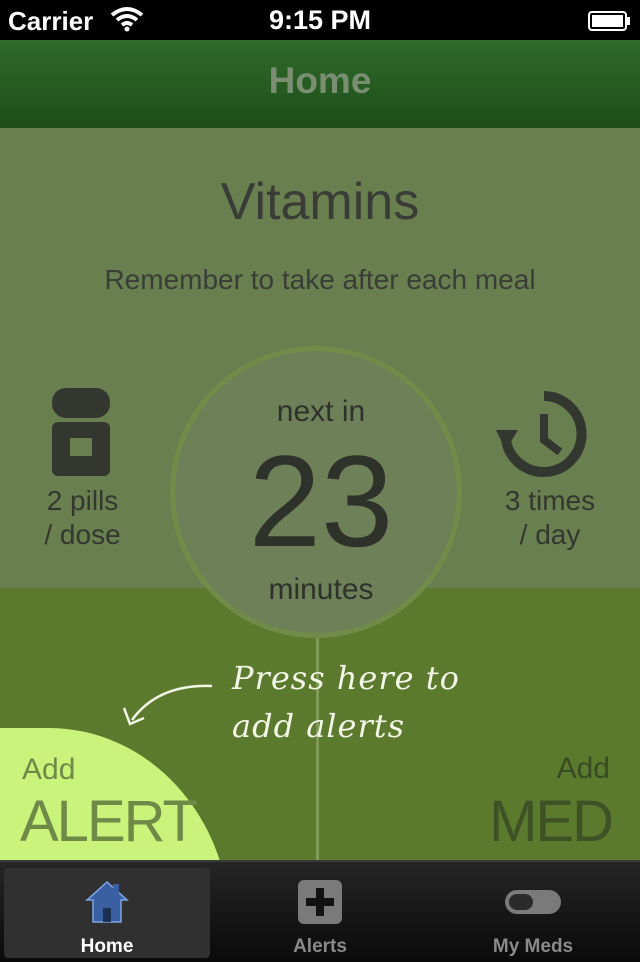 The height and width of the screenshot is (962, 640). Describe the element at coordinates (82, 534) in the screenshot. I see `dose-unit: / dose` at that location.